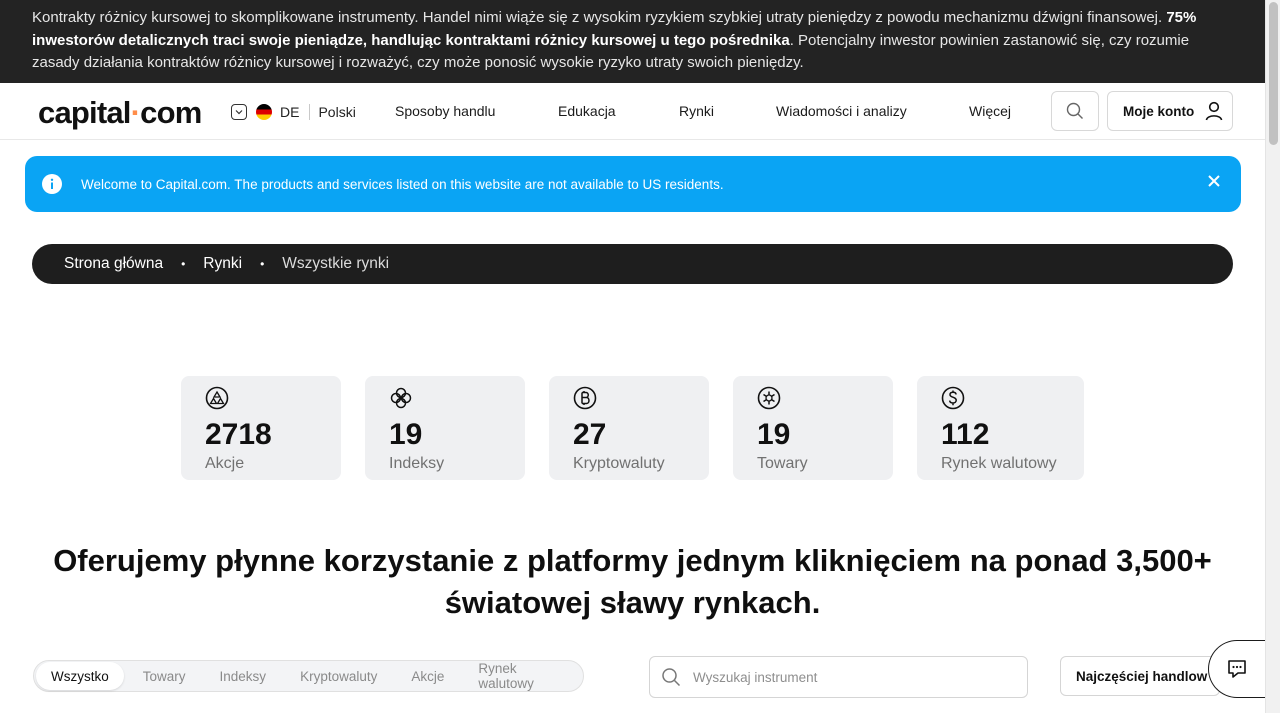  What do you see at coordinates (52, 184) in the screenshot?
I see `info-icon` at bounding box center [52, 184].